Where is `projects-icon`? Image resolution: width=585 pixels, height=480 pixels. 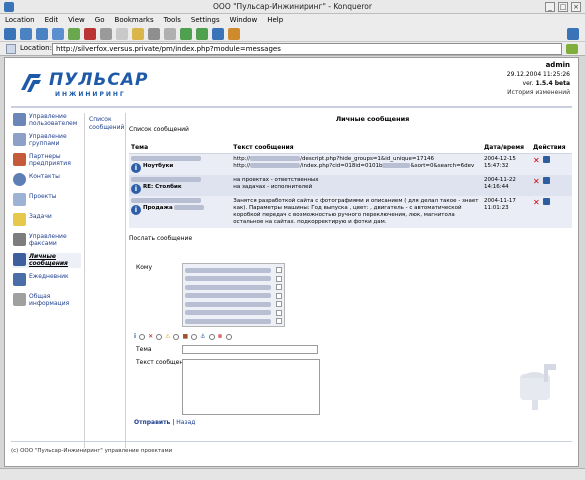
projects-icon is located at coordinates (19, 199).